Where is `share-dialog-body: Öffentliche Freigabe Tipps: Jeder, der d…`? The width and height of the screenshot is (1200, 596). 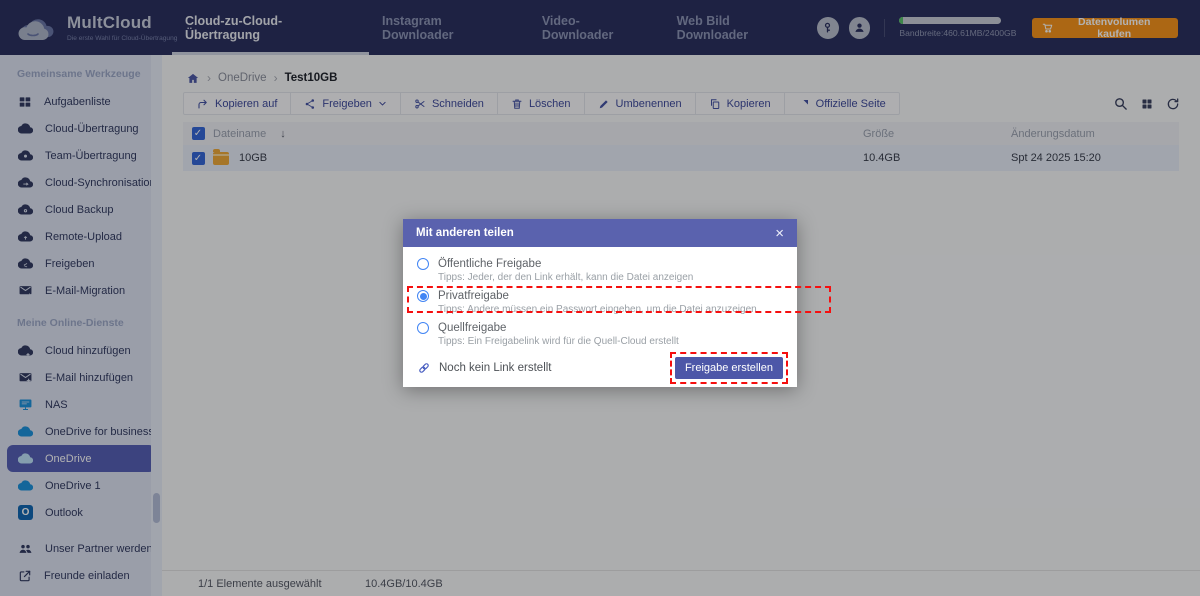
share-dialog-body: Öffentliche Freigabe Tipps: Jeder, der d… is located at coordinates (617, 317).